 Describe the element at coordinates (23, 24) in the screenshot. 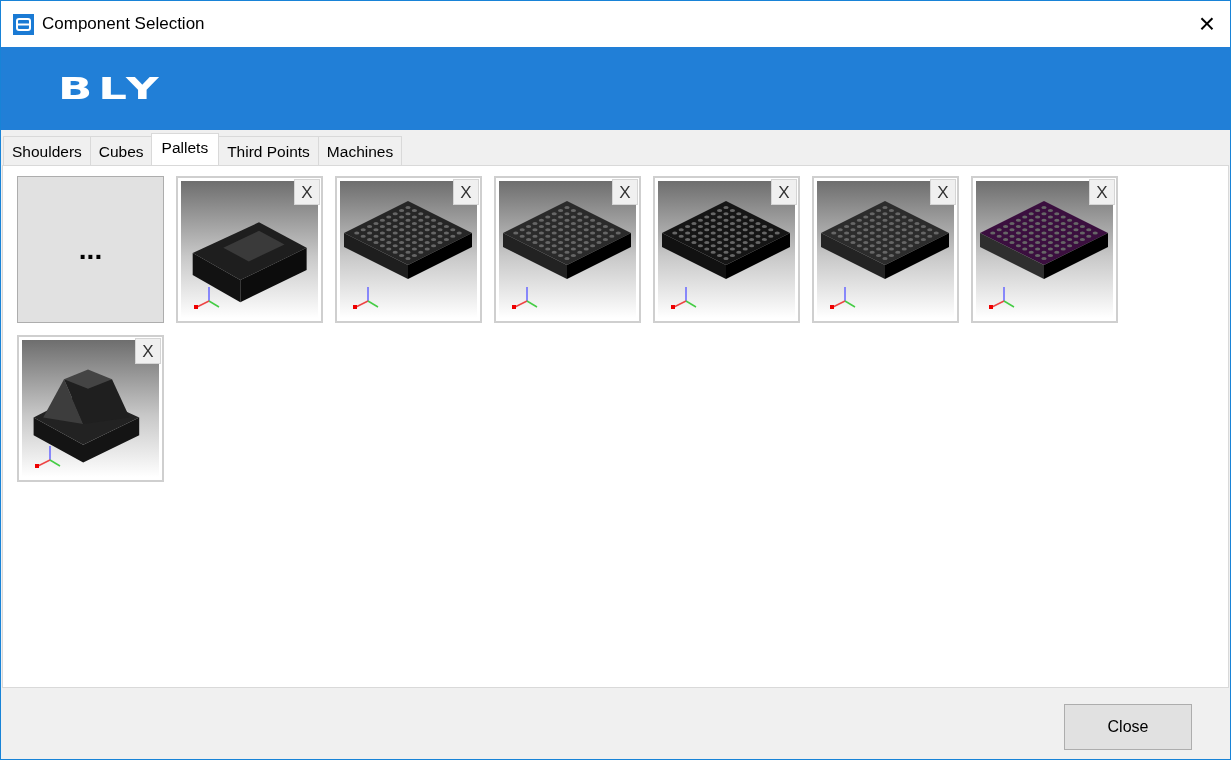

I see `app-icon` at that location.